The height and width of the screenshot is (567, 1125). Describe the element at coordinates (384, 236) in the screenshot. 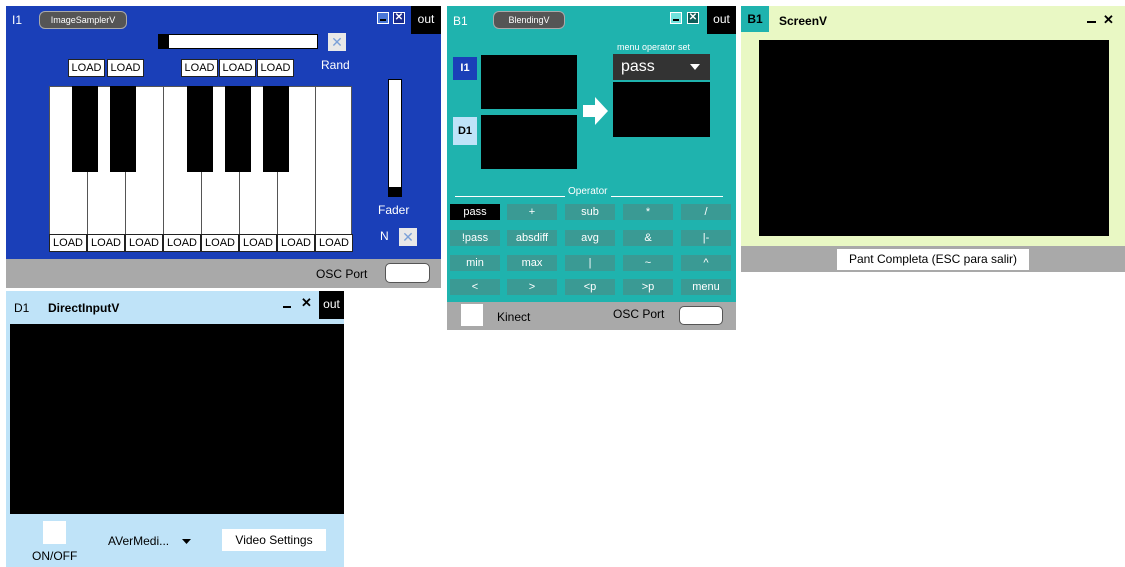

I see `n-label: N` at that location.